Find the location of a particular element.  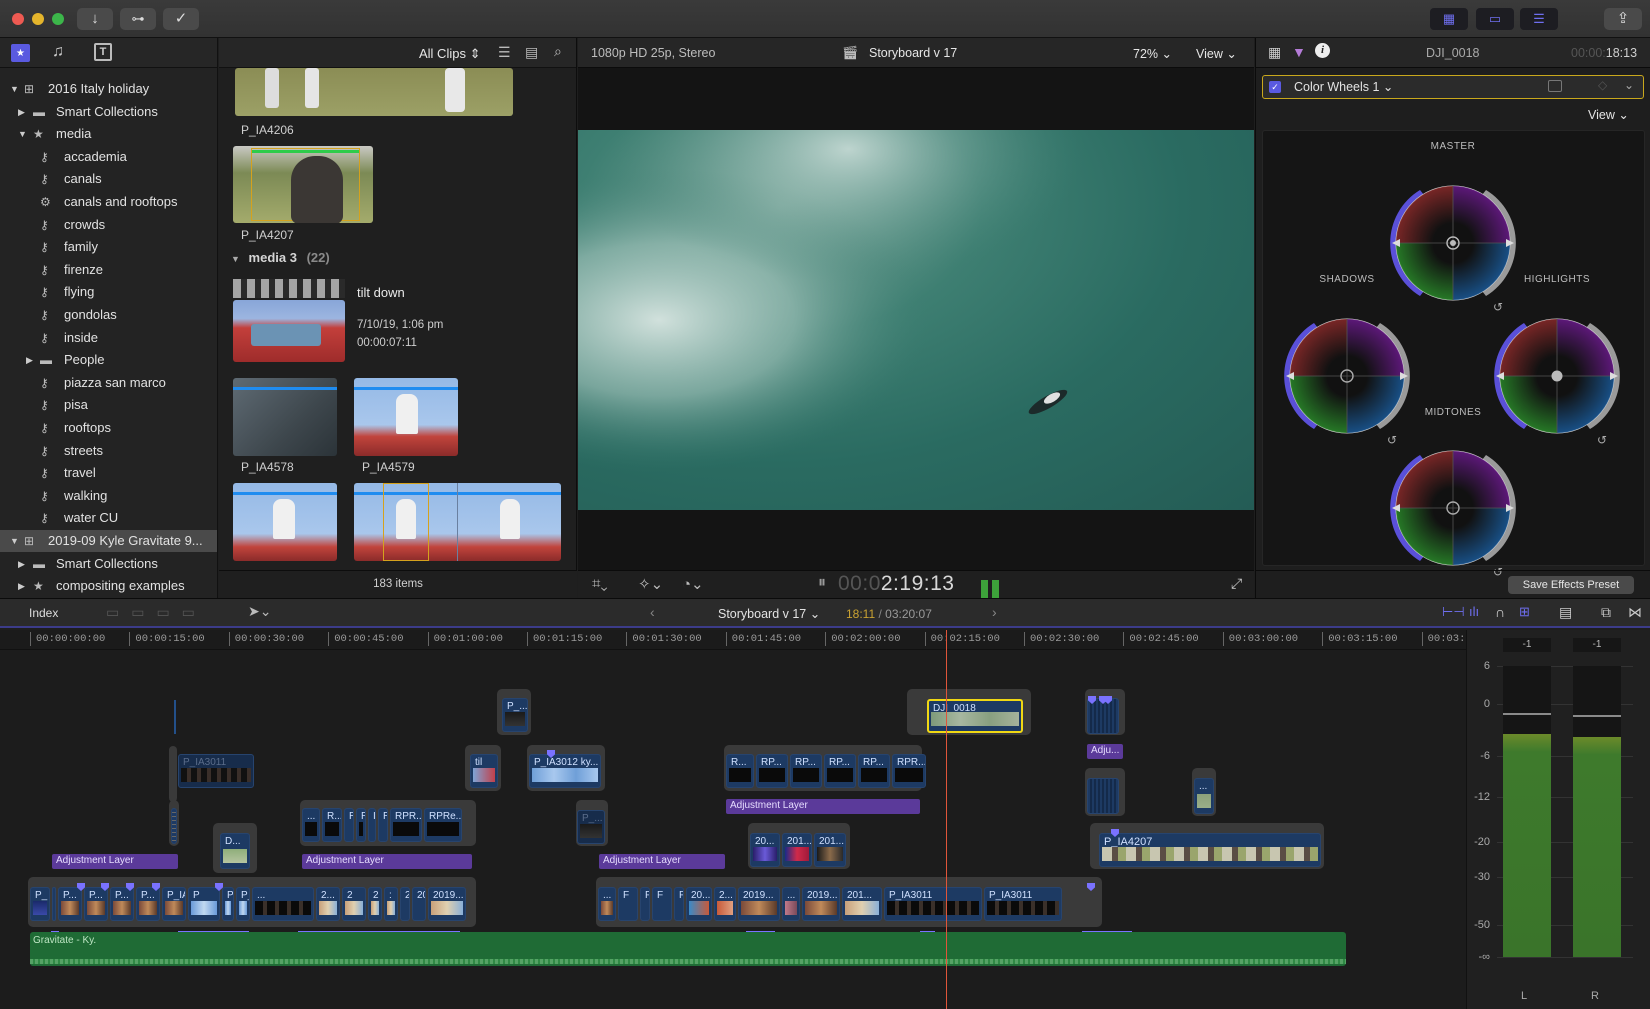

disclosure-triangle-icon: ▼ is located at coordinates (235, 259).